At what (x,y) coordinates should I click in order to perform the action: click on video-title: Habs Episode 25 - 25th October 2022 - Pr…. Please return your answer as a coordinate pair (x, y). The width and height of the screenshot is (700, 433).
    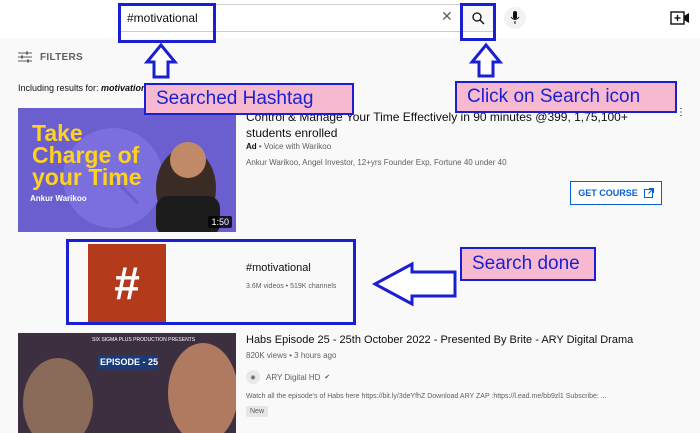
    Looking at the image, I should click on (439, 340).